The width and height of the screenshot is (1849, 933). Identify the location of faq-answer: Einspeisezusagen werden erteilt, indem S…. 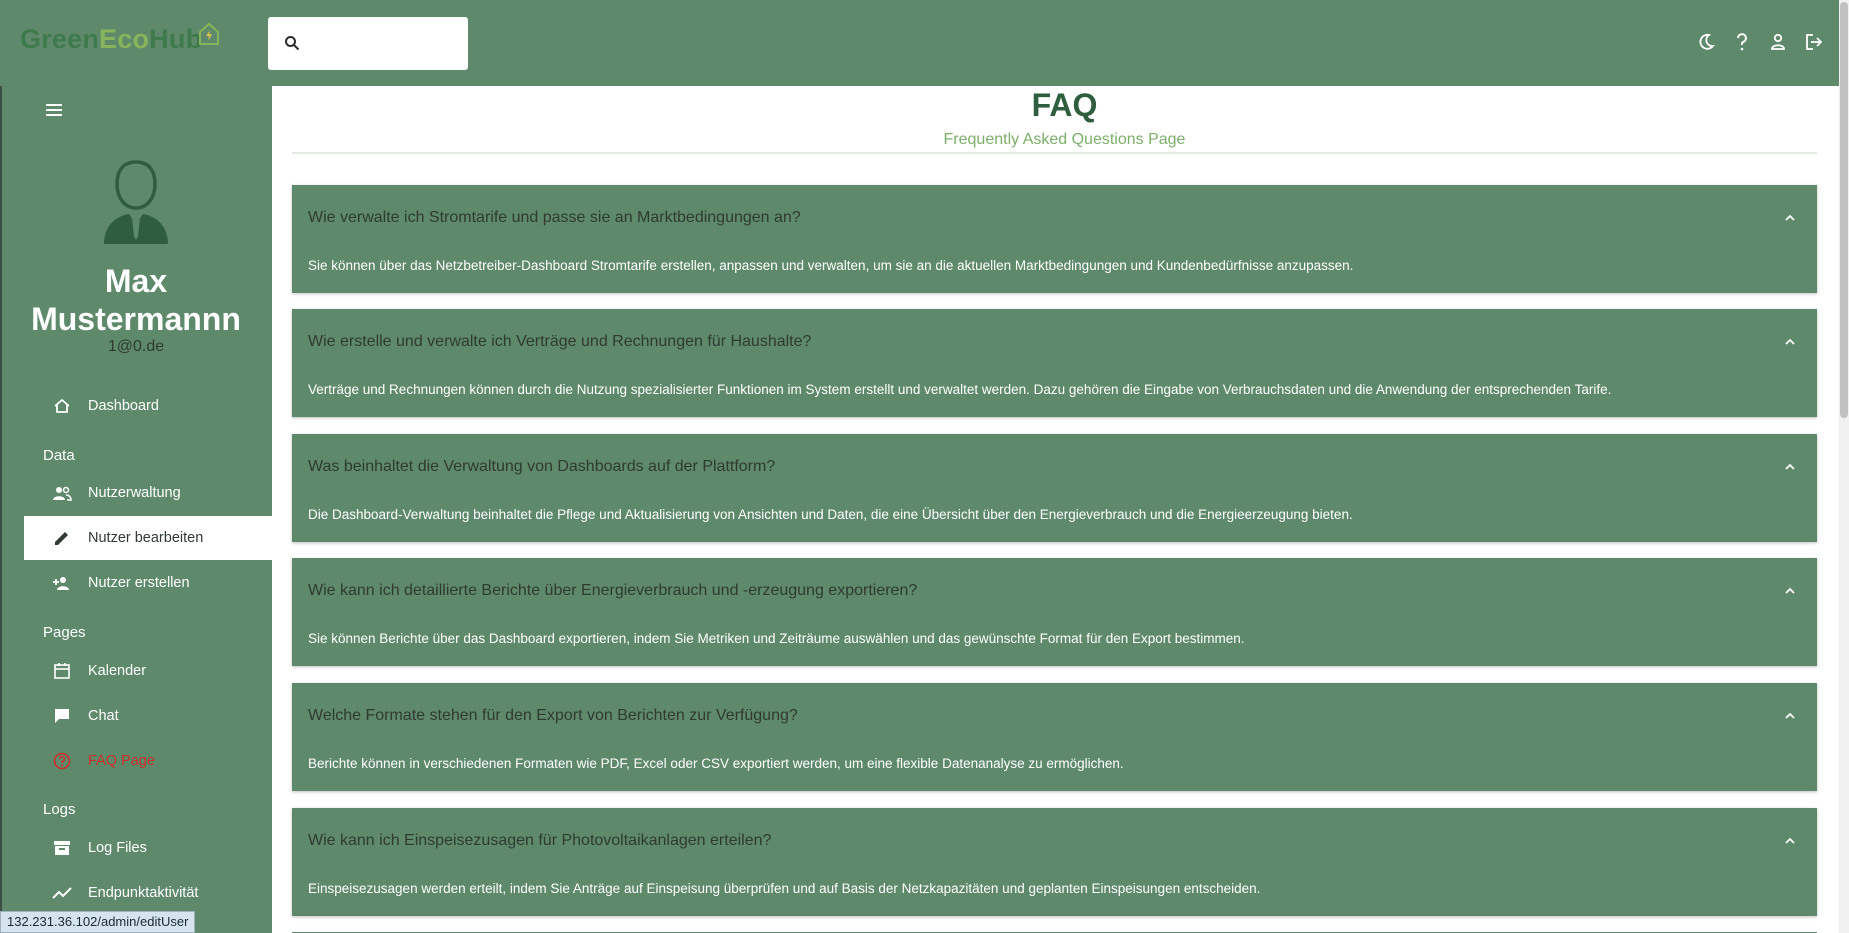
(784, 888).